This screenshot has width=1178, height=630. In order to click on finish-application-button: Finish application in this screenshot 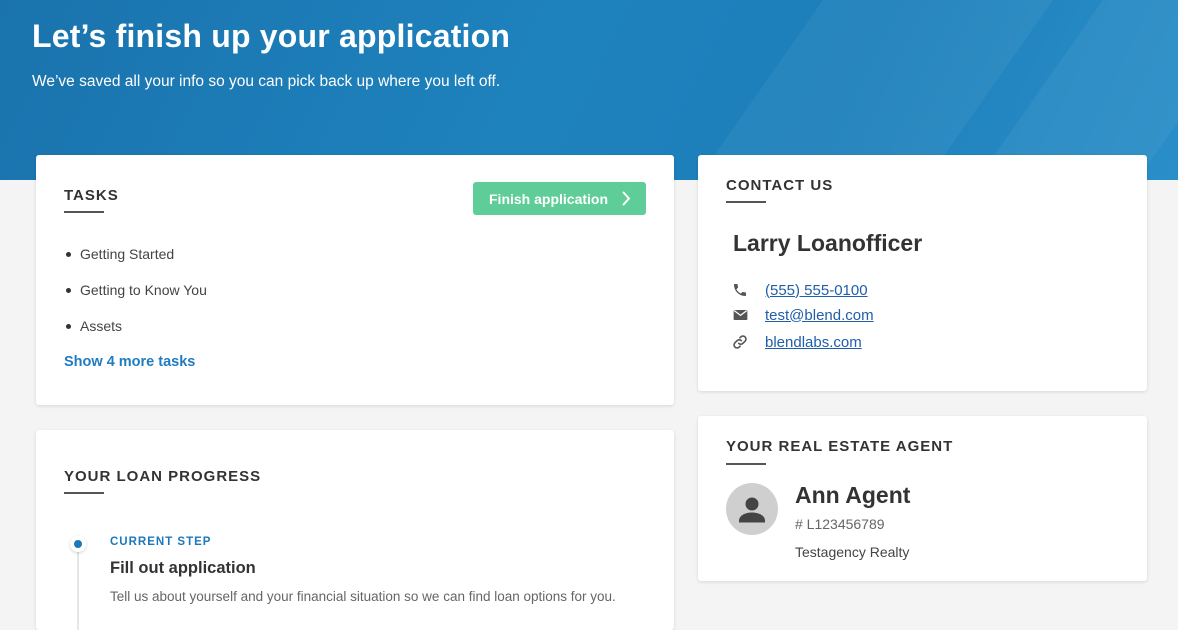, I will do `click(559, 198)`.